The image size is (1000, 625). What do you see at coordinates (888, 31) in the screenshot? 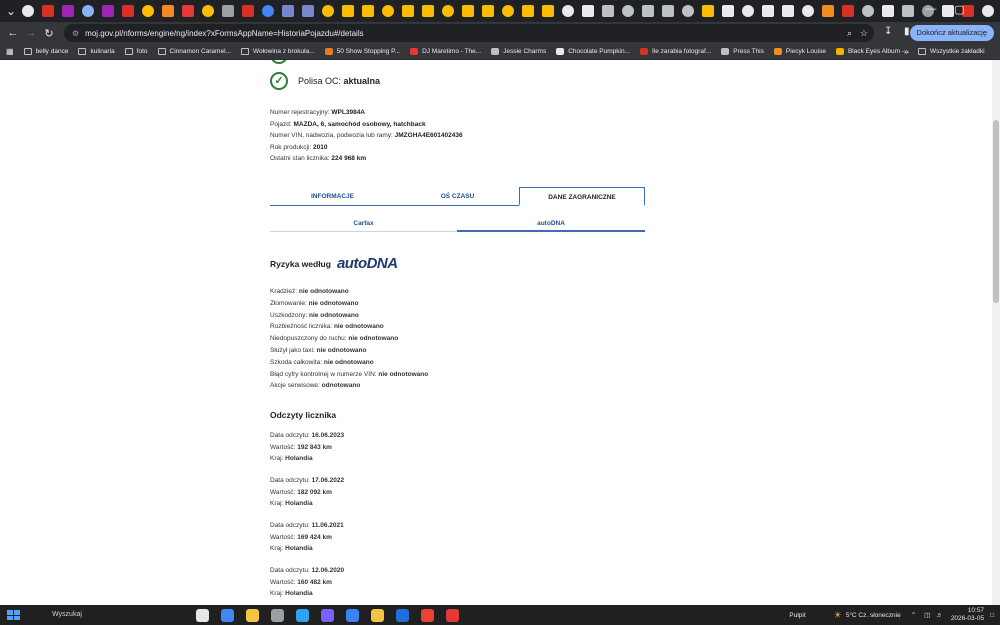
I see `download-icon: ↧` at bounding box center [888, 31].